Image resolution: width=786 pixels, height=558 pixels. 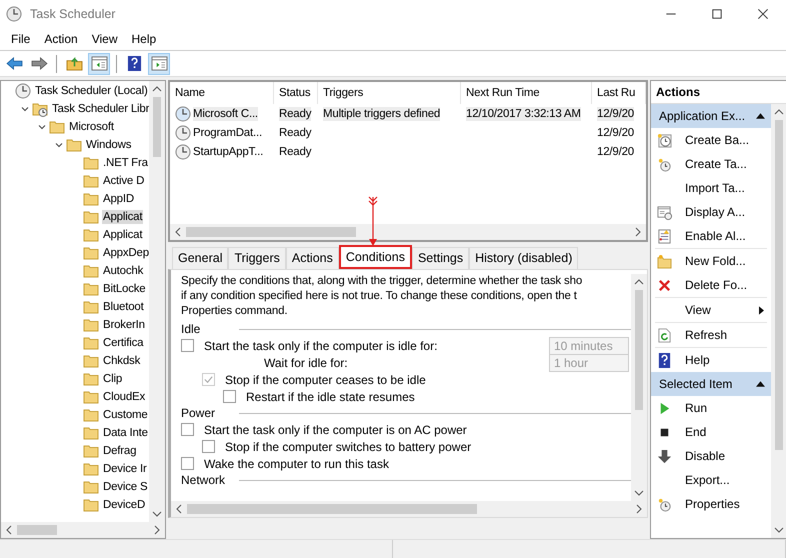 I want to click on menu-item: Action, so click(x=61, y=39).